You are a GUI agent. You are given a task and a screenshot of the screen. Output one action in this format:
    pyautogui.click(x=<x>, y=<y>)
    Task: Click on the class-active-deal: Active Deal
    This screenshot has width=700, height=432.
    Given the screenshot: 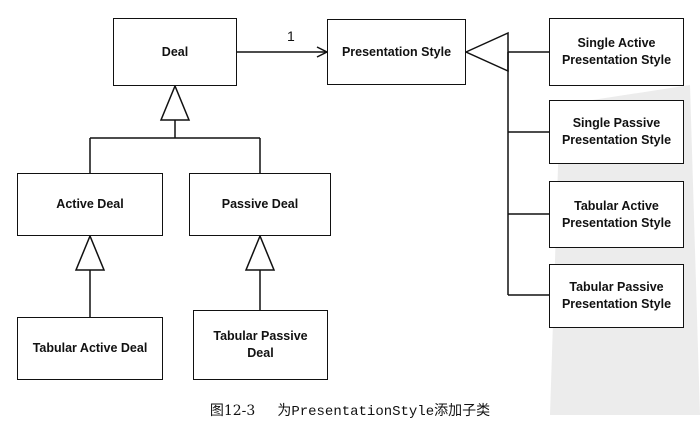 What is the action you would take?
    pyautogui.click(x=90, y=204)
    